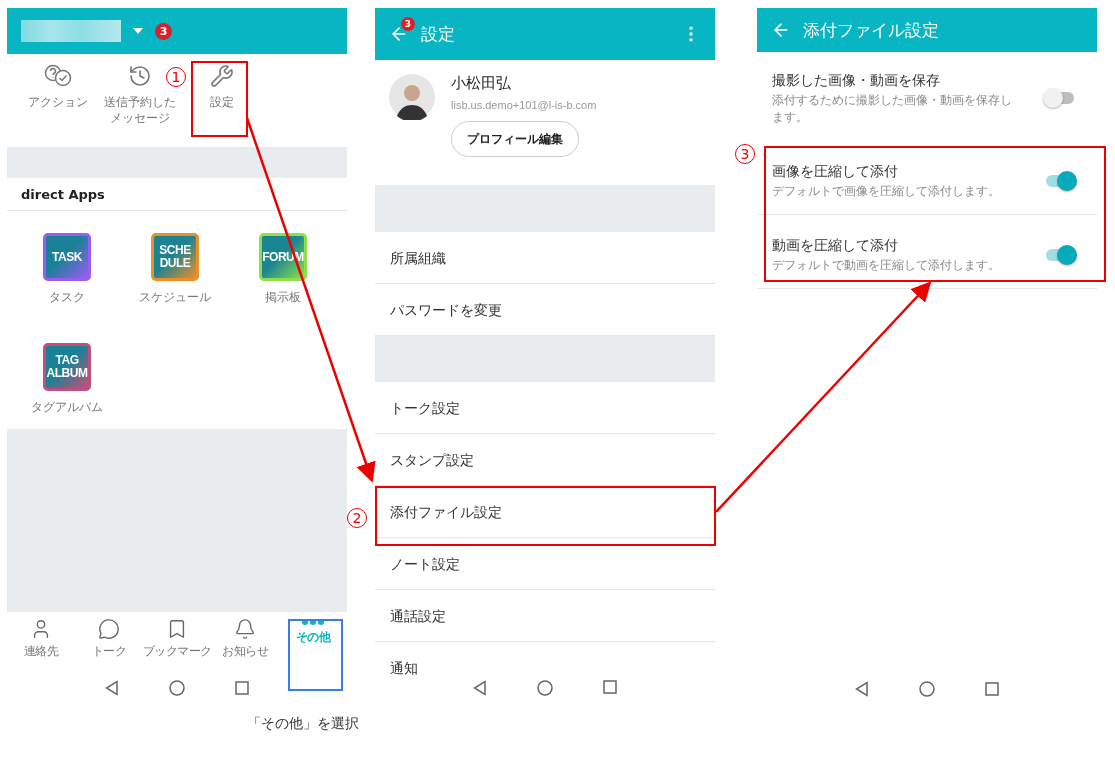 The height and width of the screenshot is (760, 1115). Describe the element at coordinates (67, 257) in the screenshot. I see `app-tile: TASK` at that location.